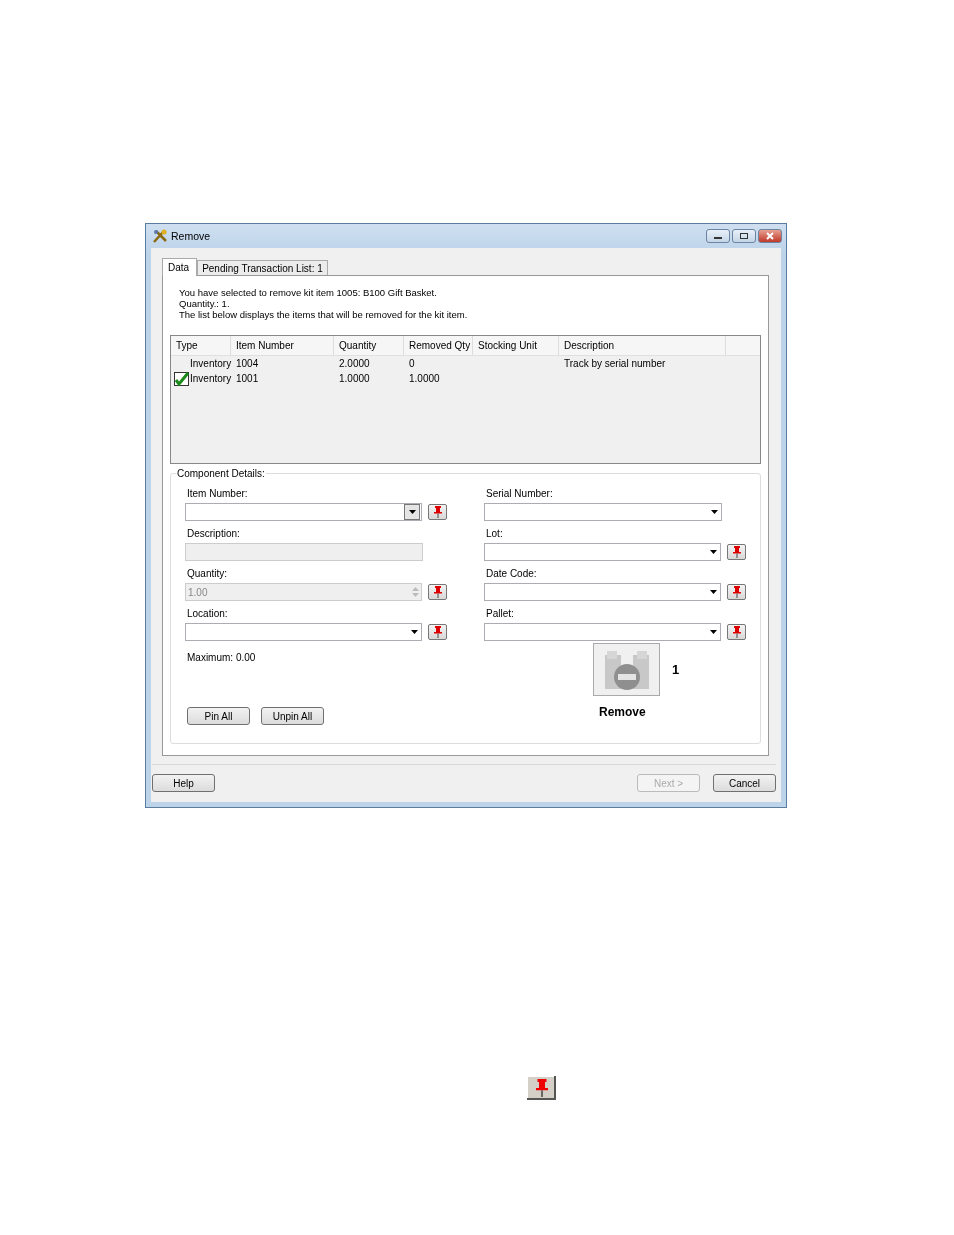  What do you see at coordinates (282, 345) in the screenshot?
I see `column-header: Item Number` at bounding box center [282, 345].